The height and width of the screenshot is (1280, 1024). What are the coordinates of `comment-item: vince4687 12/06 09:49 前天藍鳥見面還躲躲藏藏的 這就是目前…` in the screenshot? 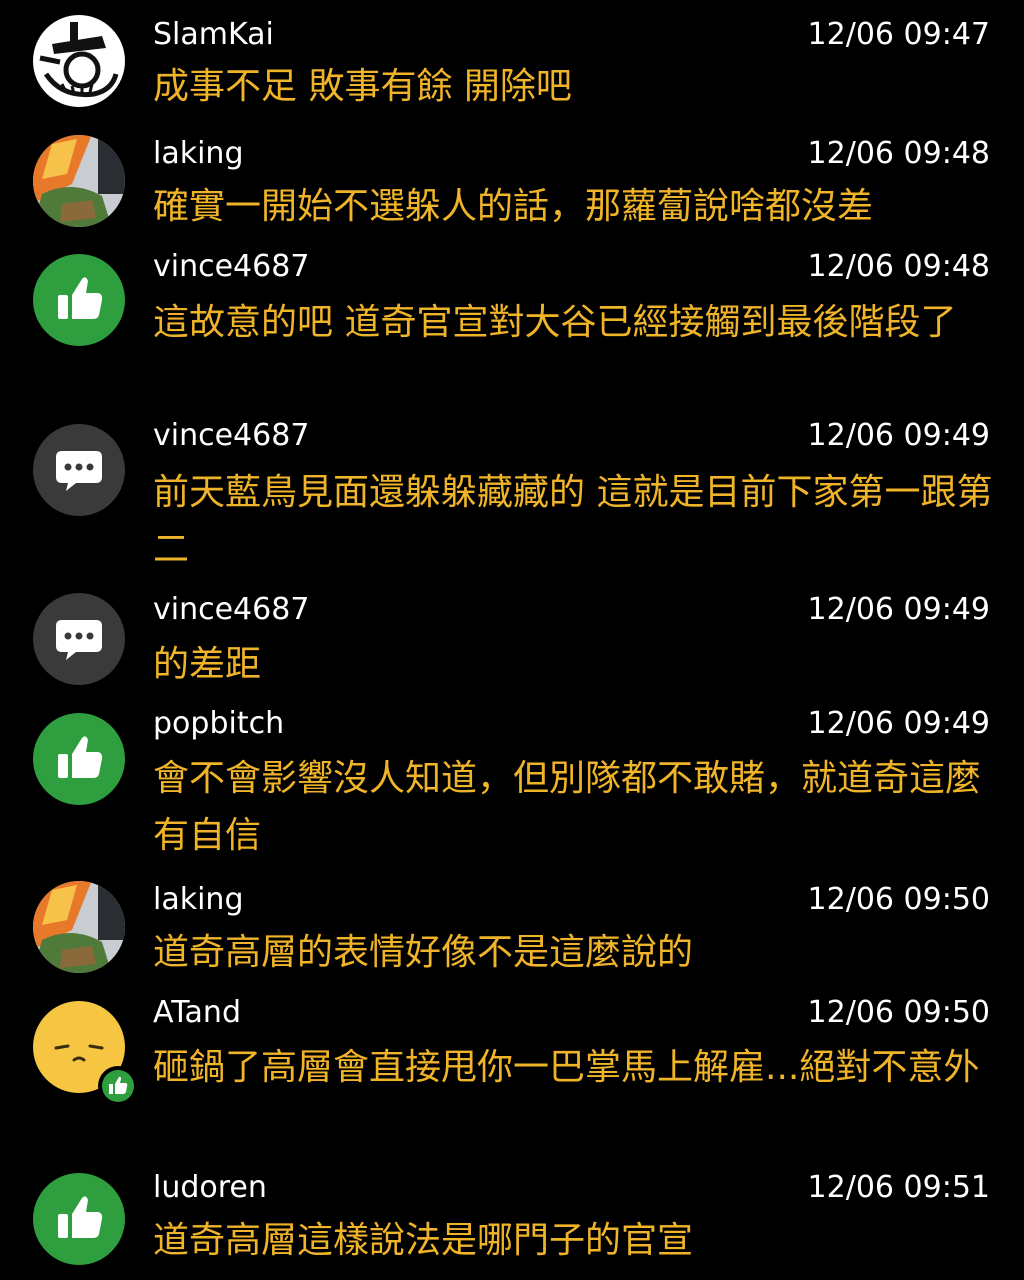 It's located at (512, 496).